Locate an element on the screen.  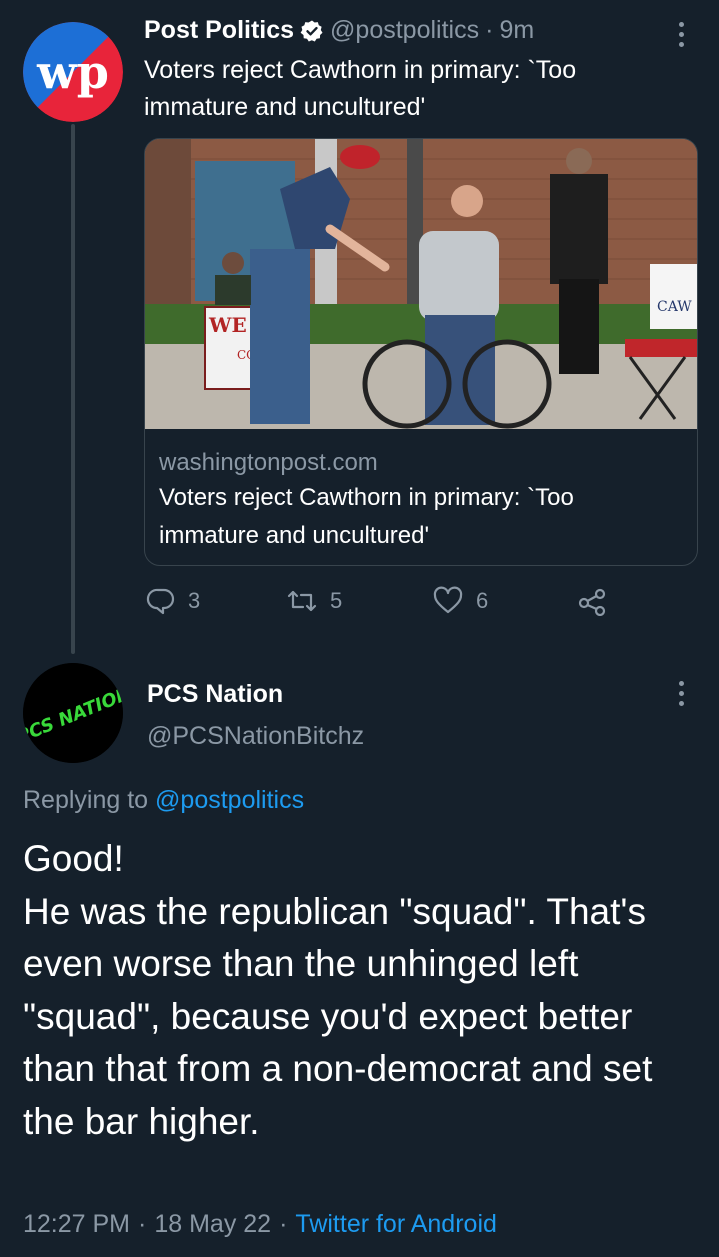
replying-prefix: Replying to is located at coordinates (86, 800).